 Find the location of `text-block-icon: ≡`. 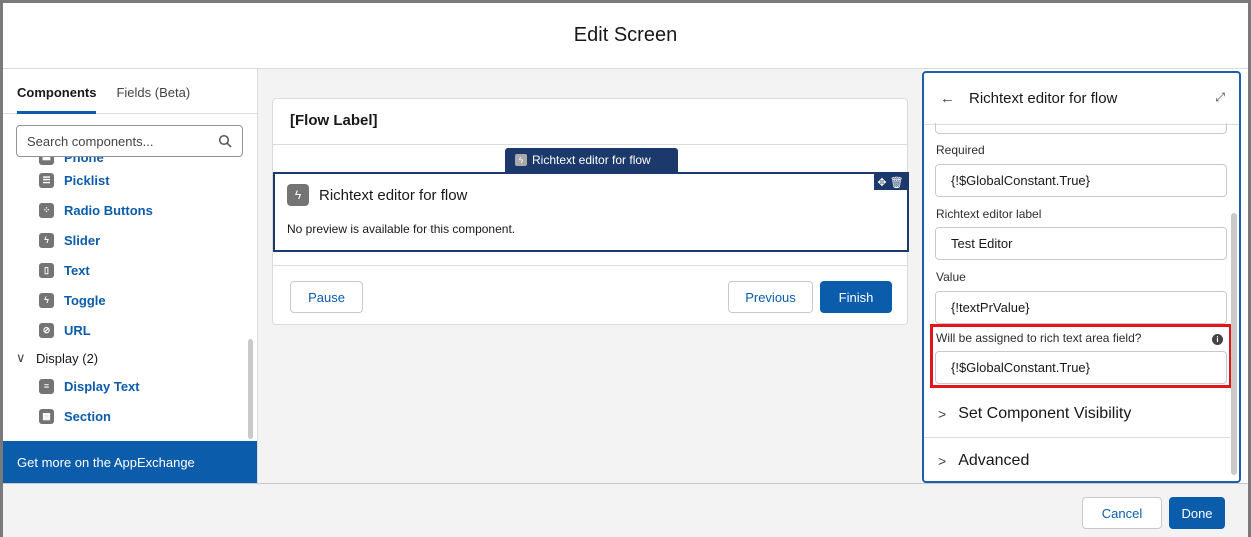

text-block-icon: ≡ is located at coordinates (46, 386).